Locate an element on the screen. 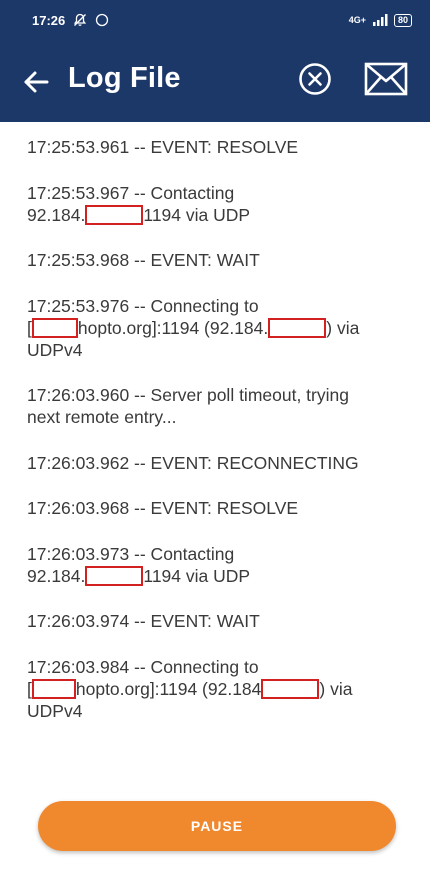 This screenshot has width=430, height=878. clear-log-icon is located at coordinates (315, 79).